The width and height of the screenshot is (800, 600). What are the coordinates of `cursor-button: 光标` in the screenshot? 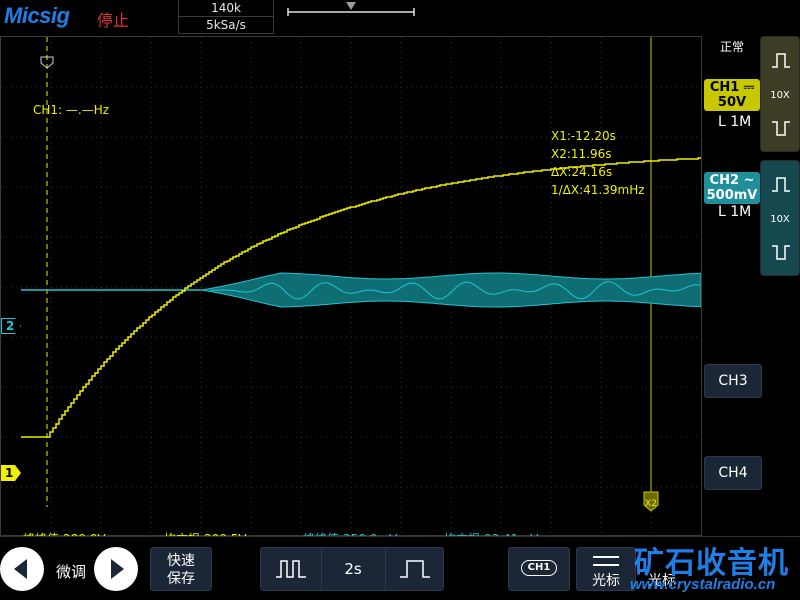 It's located at (606, 569).